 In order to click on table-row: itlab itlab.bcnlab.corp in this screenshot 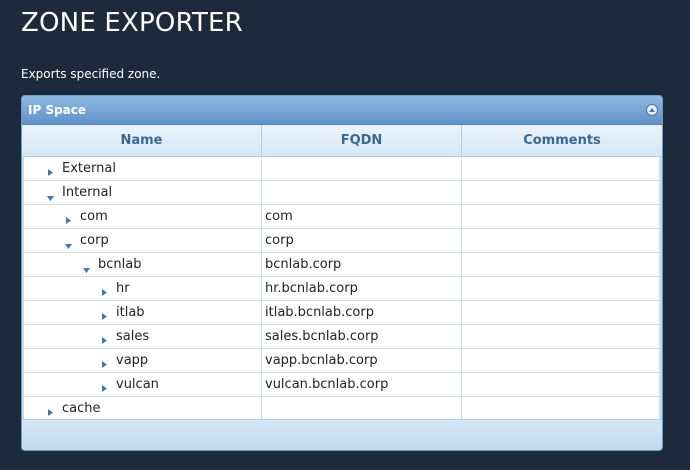, I will do `click(342, 313)`.